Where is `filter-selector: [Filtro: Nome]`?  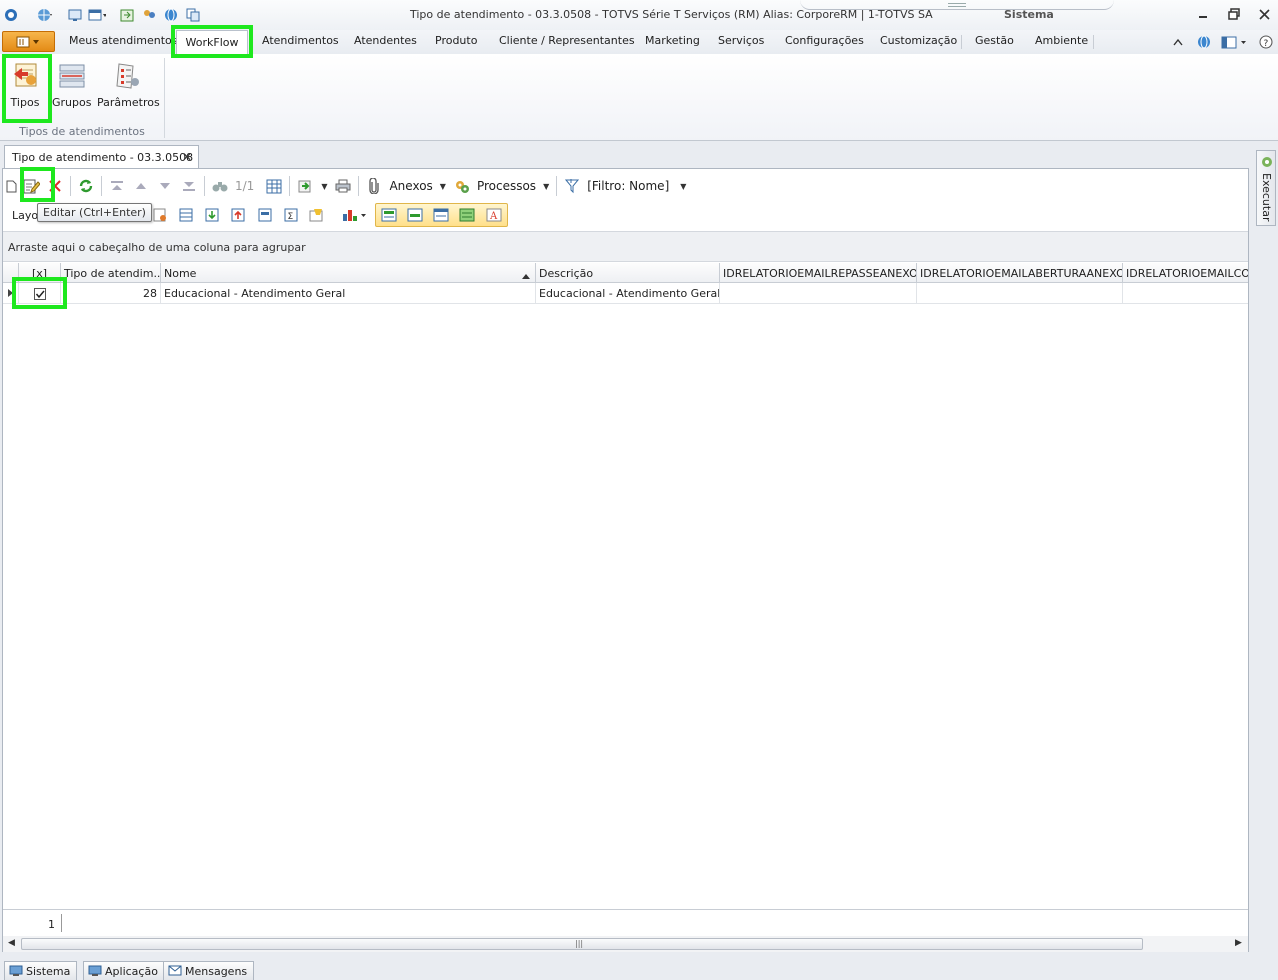 filter-selector: [Filtro: Nome] is located at coordinates (628, 186).